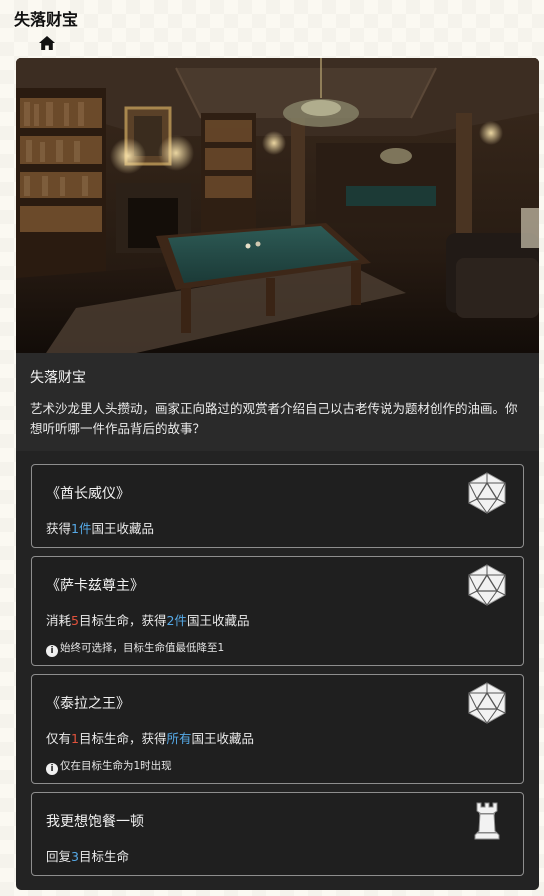 The height and width of the screenshot is (896, 544). What do you see at coordinates (135, 648) in the screenshot?
I see `option-note: i 始终可选择，目标生命值最低降至1` at bounding box center [135, 648].